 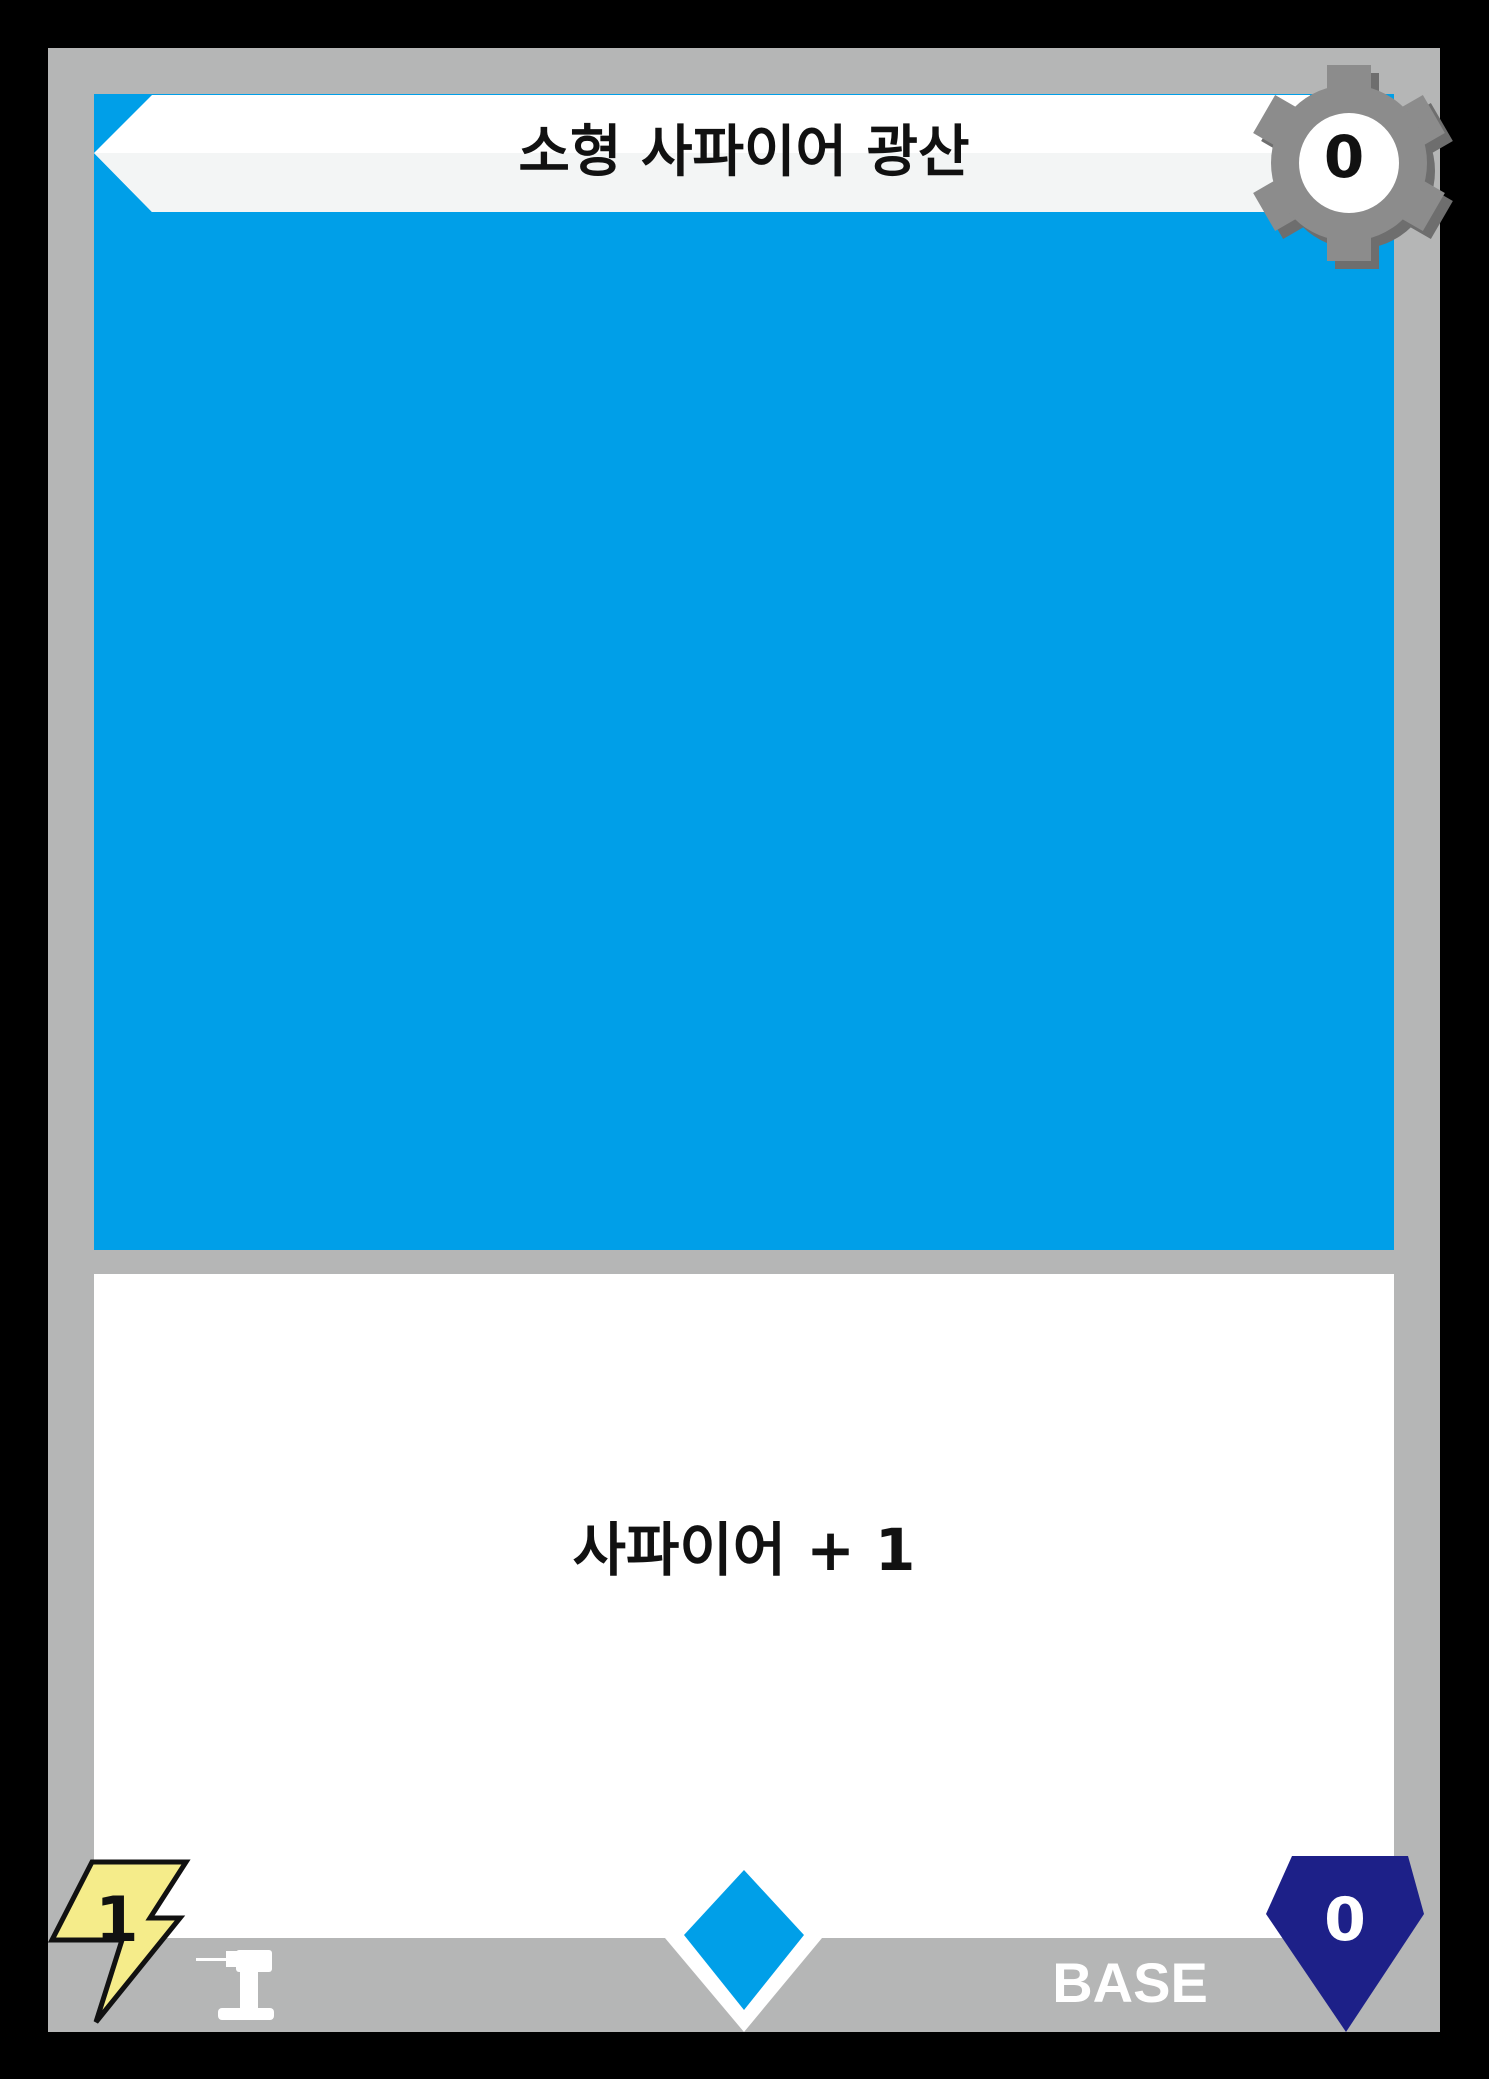 What do you see at coordinates (1345, 1920) in the screenshot?
I see `gem-value: 0` at bounding box center [1345, 1920].